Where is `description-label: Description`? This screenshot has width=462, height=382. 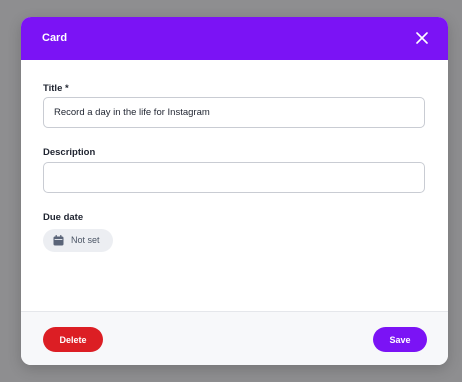 description-label: Description is located at coordinates (69, 152).